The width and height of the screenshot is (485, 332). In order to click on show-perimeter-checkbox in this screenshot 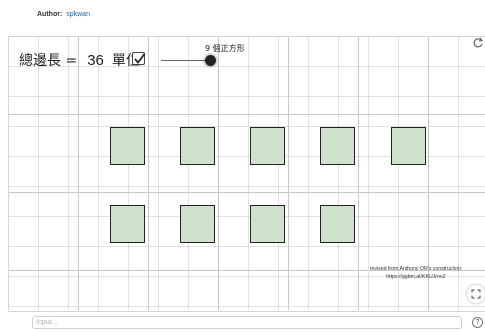, I will do `click(139, 58)`.